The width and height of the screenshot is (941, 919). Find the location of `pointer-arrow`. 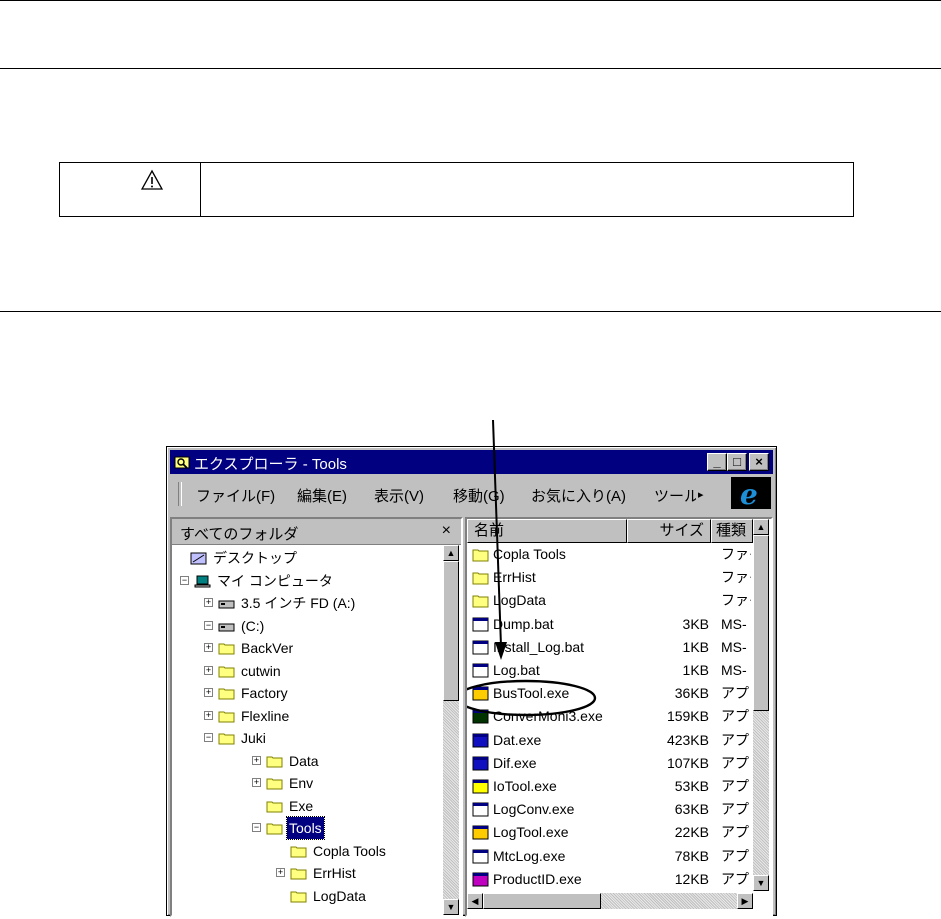

pointer-arrow is located at coordinates (499, 539).